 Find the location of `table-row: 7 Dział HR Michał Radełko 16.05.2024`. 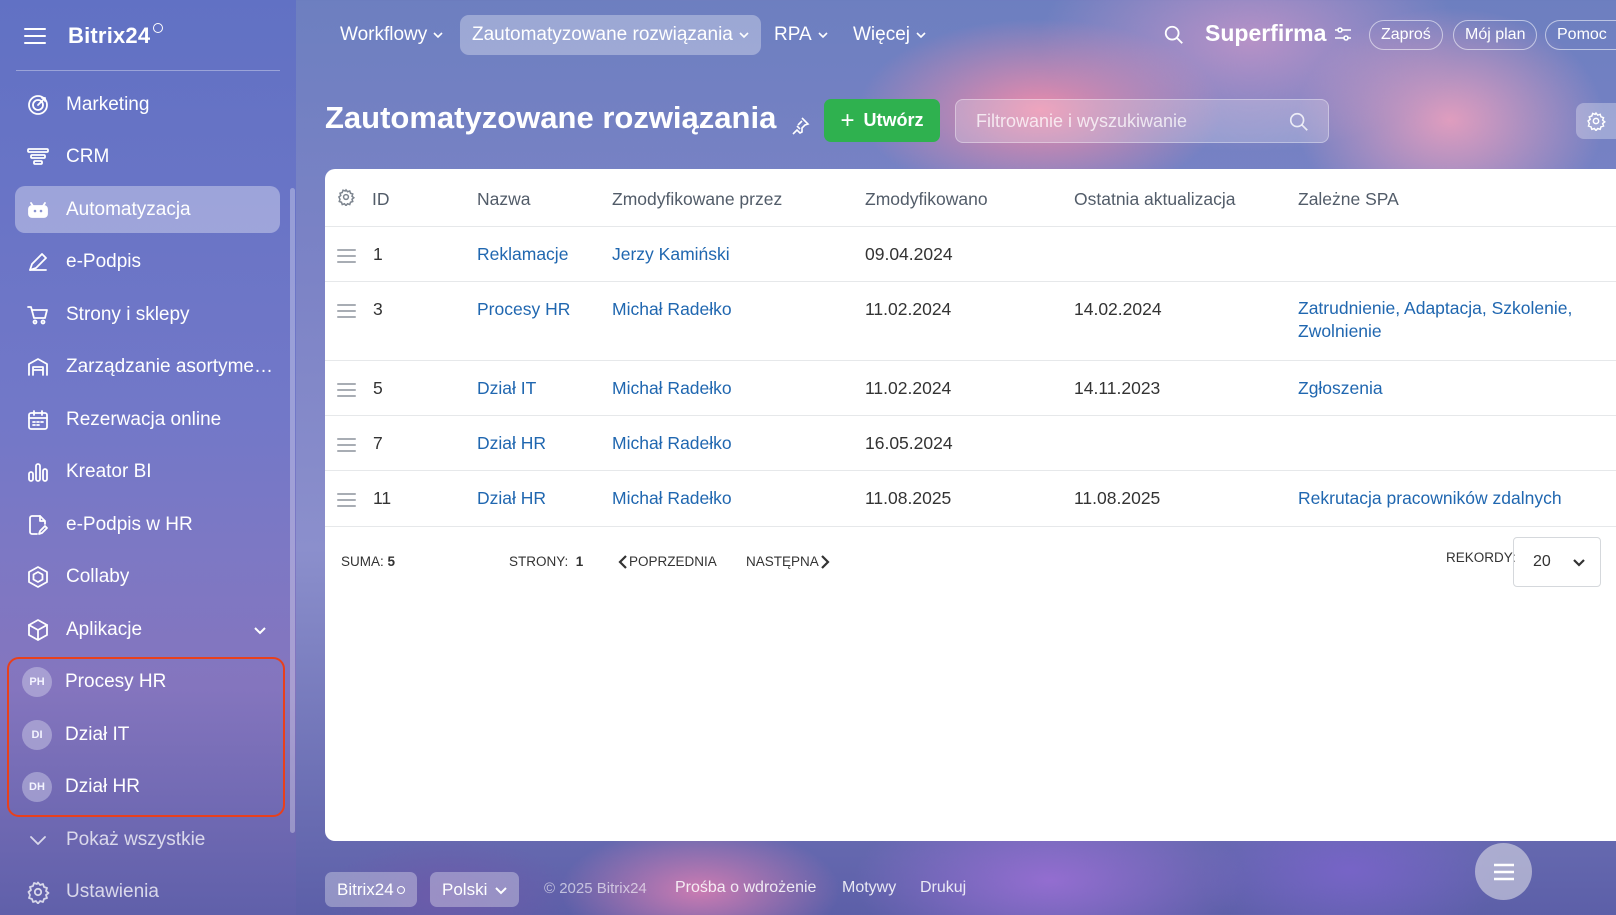

table-row: 7 Dział HR Michał Radełko 16.05.2024 is located at coordinates (970, 443).